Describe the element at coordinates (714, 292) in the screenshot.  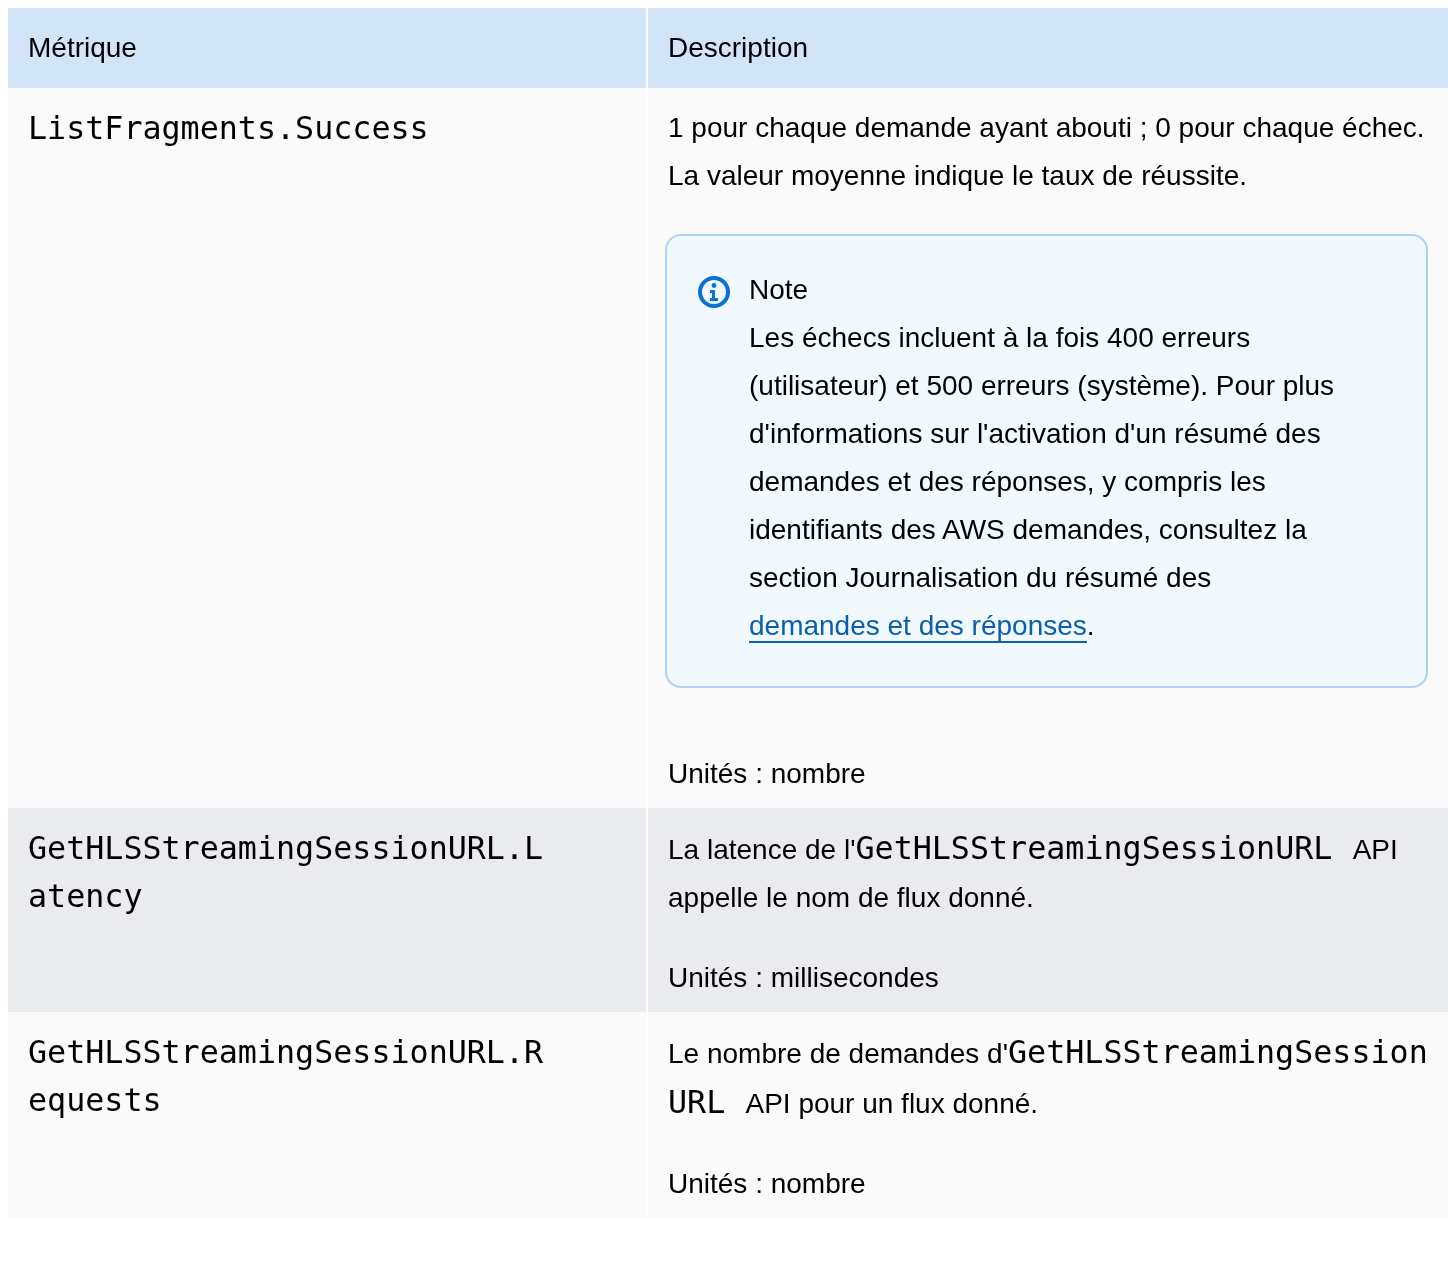
I see `info-icon` at that location.